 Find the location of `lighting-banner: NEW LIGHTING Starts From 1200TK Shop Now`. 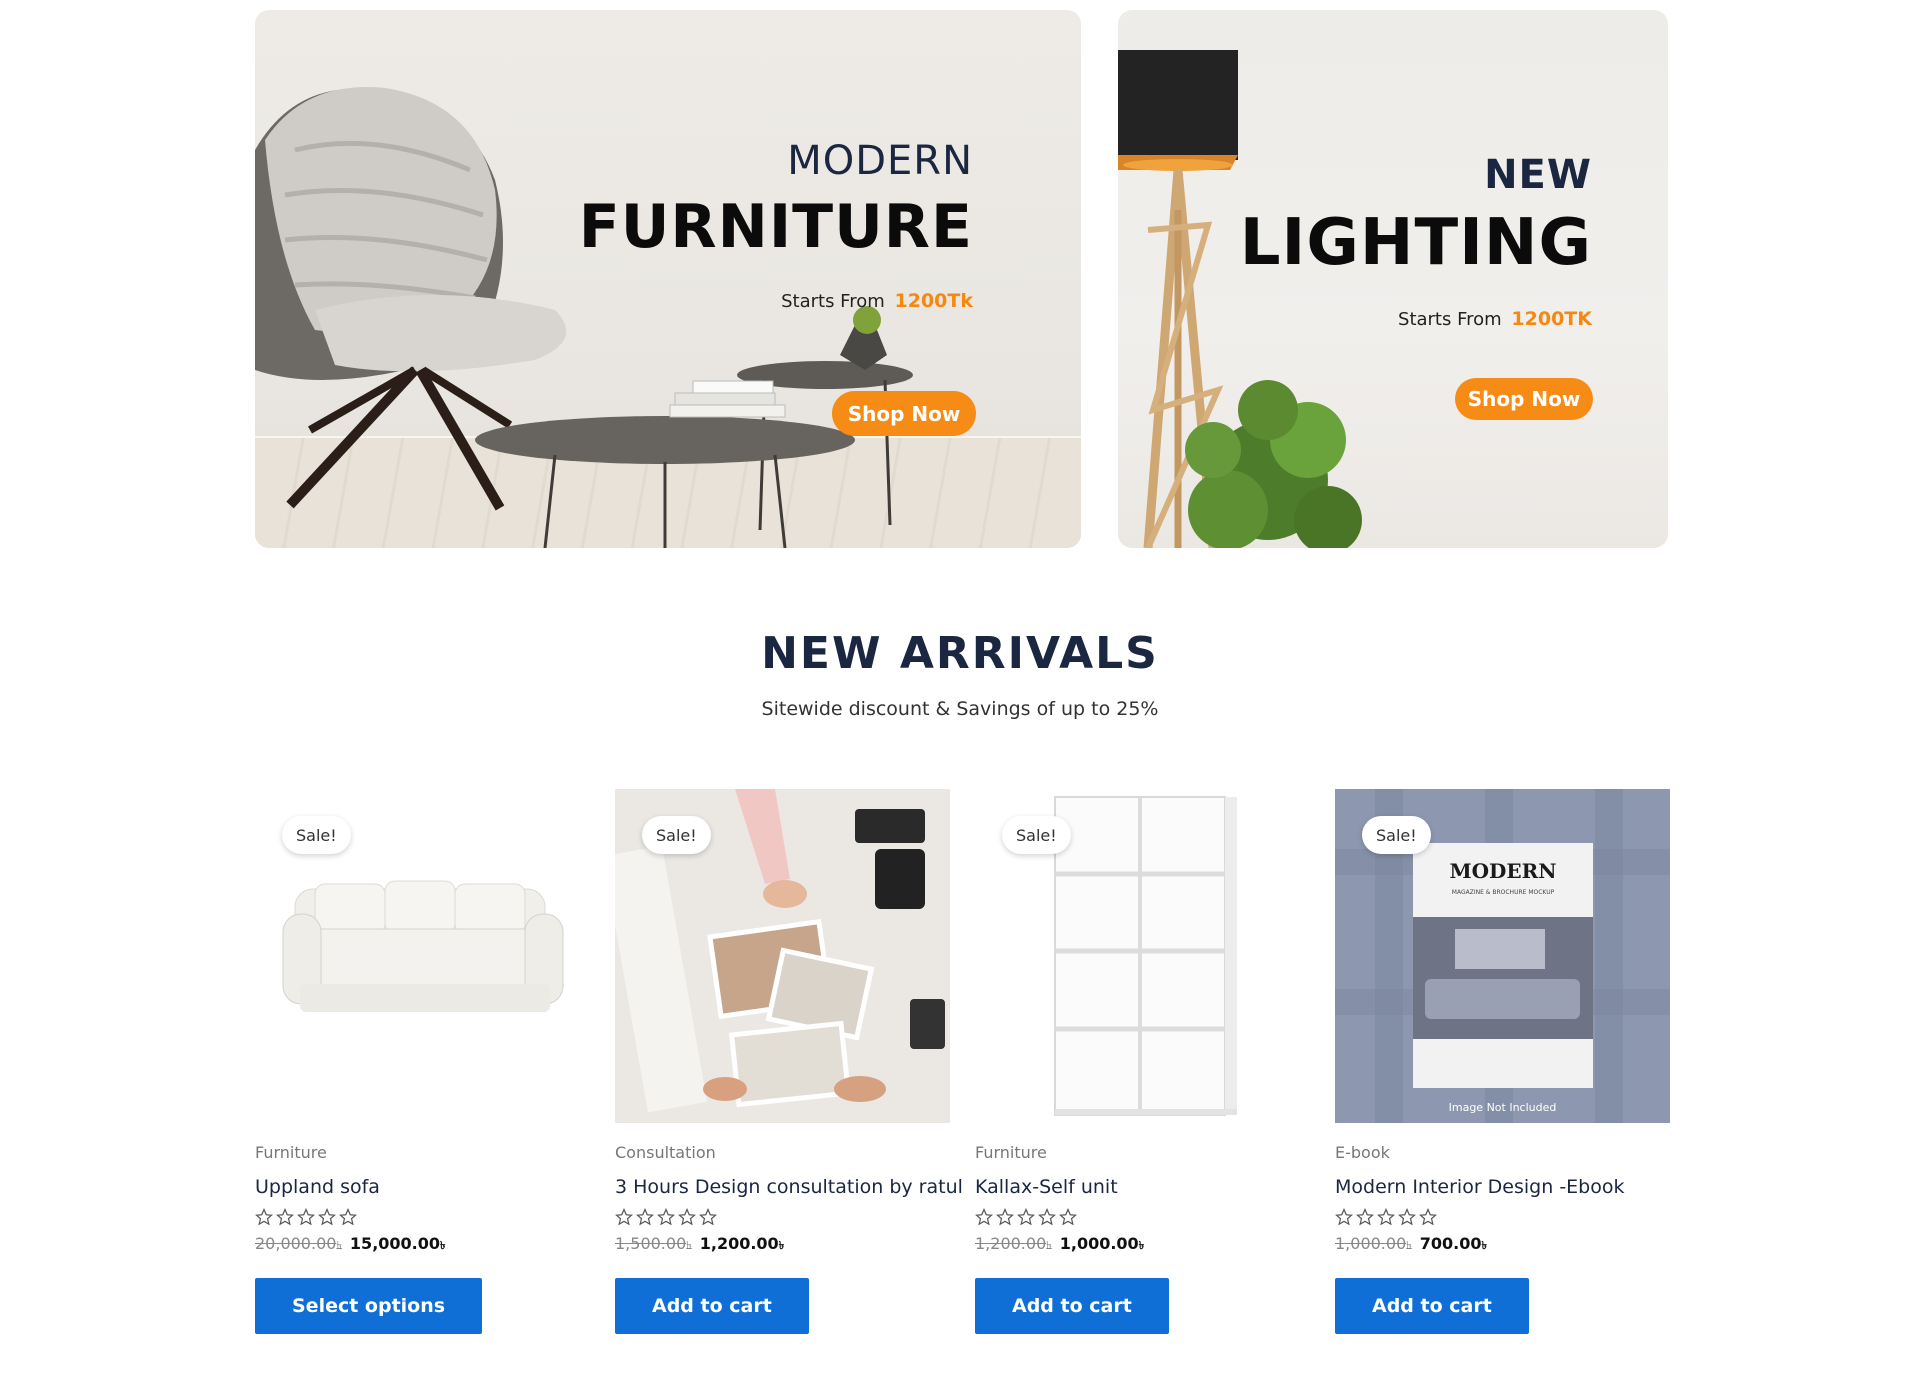

lighting-banner: NEW LIGHTING Starts From 1200TK Shop Now is located at coordinates (1393, 279).